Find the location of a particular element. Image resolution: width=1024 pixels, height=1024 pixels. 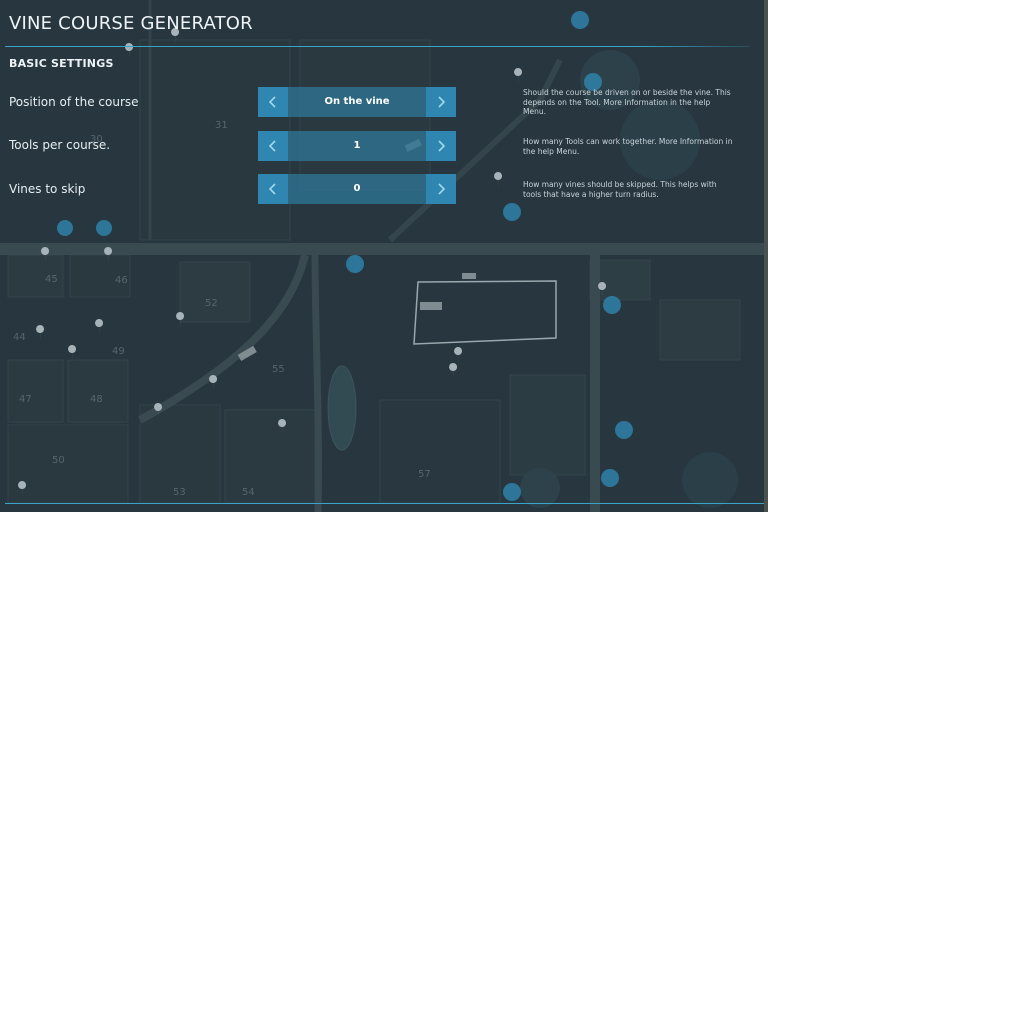

selected-value: 0 is located at coordinates (357, 188).